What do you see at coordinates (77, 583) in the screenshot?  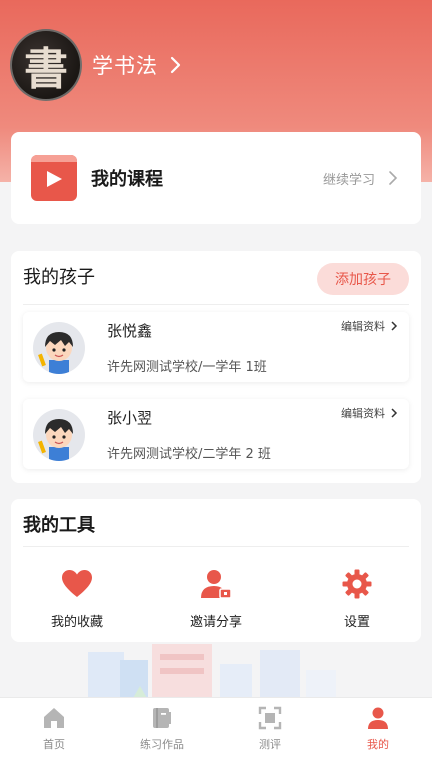 I see `heart-icon` at bounding box center [77, 583].